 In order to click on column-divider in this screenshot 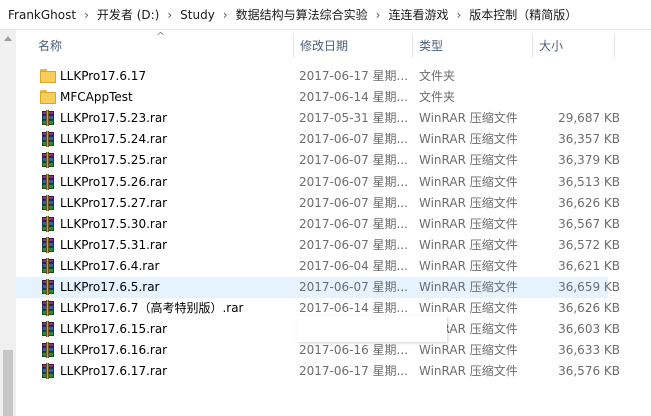, I will do `click(614, 46)`.